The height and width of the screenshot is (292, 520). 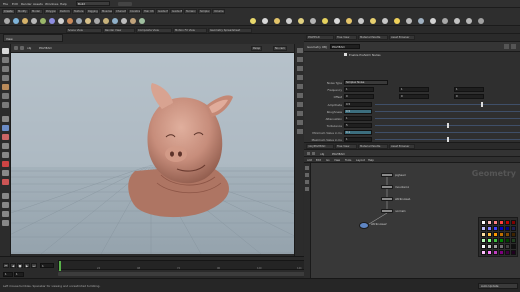 What do you see at coordinates (61, 21) in the screenshot?
I see `line-tool-icon` at bounding box center [61, 21].